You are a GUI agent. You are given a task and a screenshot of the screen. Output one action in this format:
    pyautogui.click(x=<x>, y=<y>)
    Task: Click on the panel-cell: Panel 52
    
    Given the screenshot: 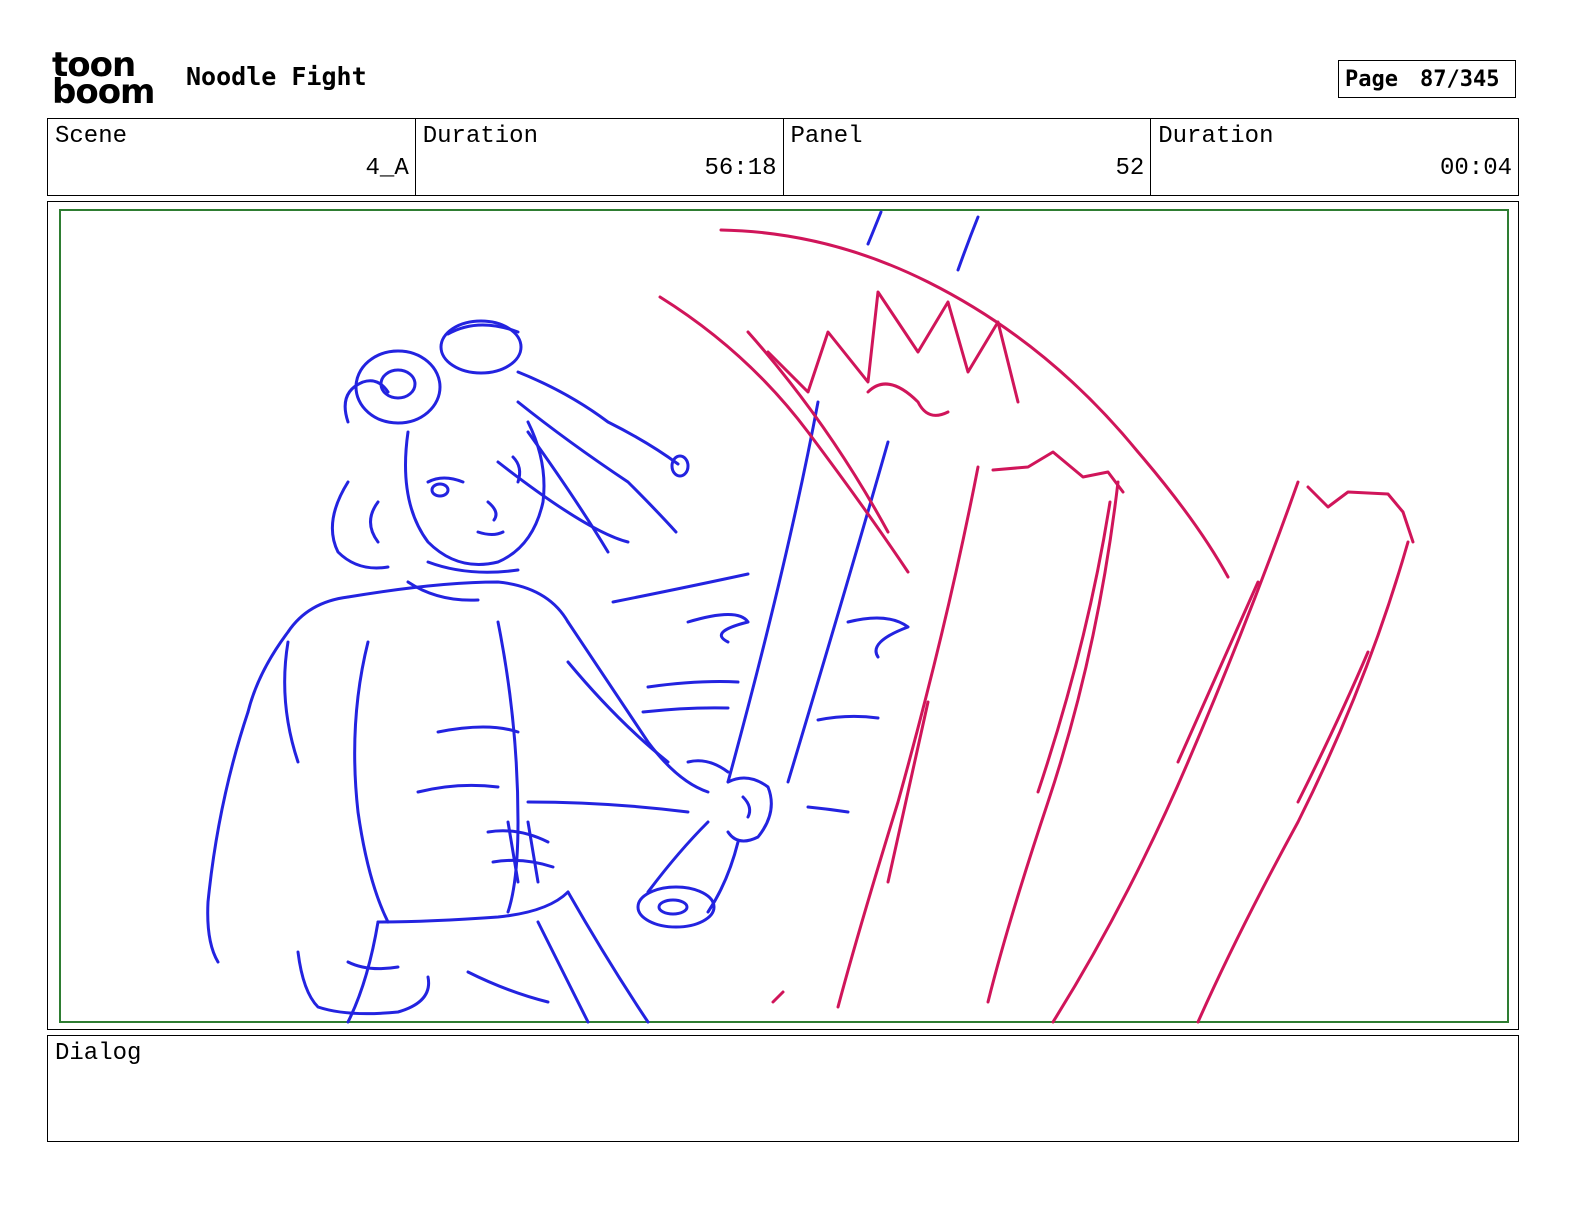 What is the action you would take?
    pyautogui.click(x=968, y=157)
    